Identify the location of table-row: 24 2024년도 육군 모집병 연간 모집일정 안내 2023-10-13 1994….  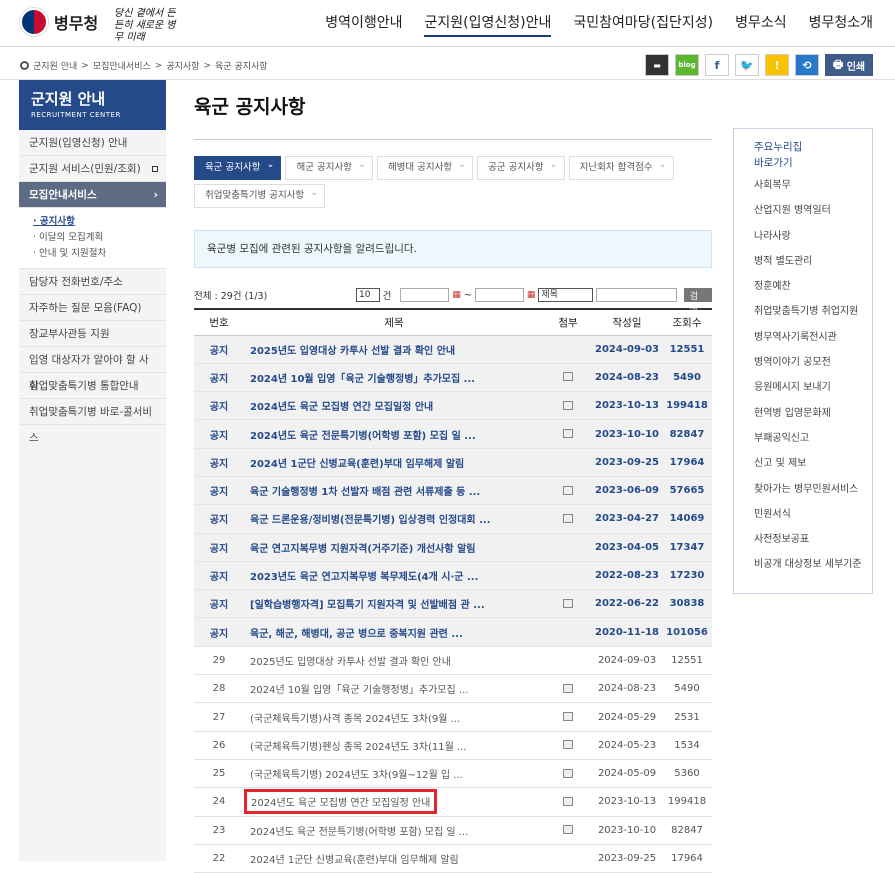
(453, 802).